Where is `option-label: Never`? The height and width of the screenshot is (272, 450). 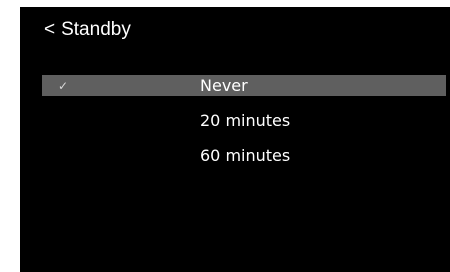
option-label: Never is located at coordinates (224, 85).